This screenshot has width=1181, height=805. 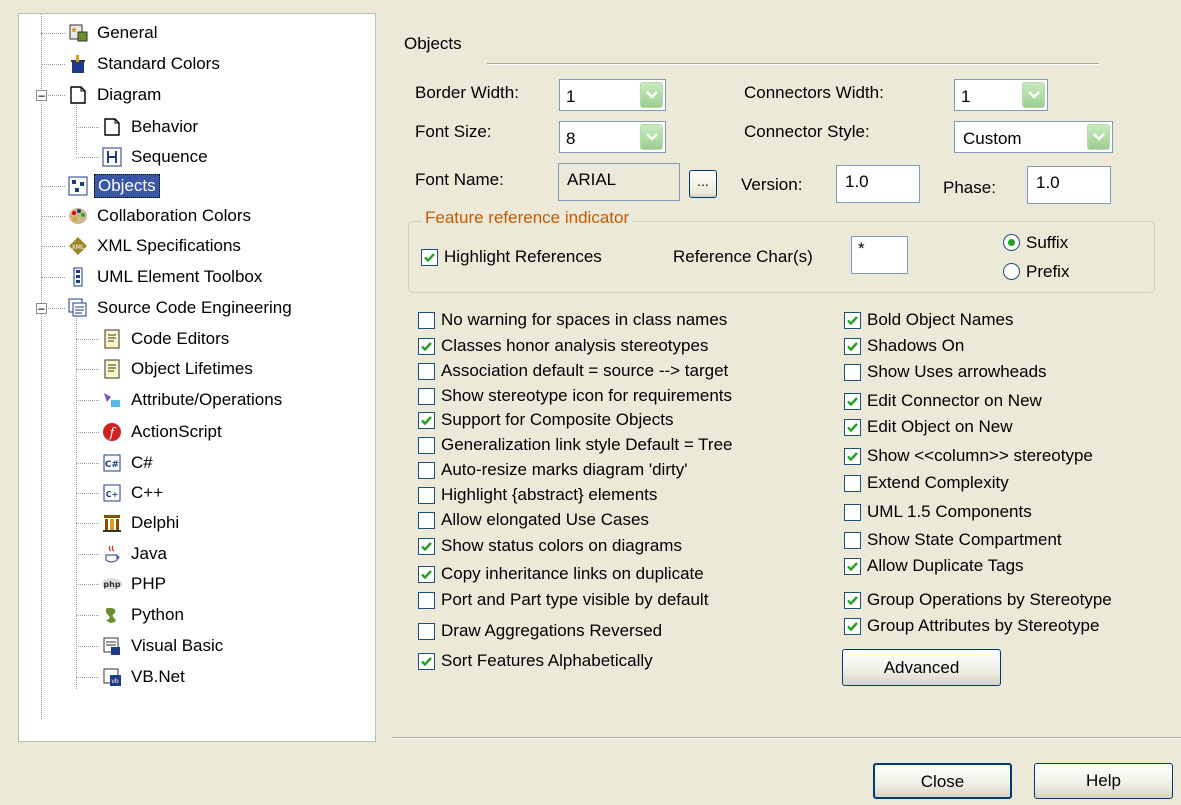 What do you see at coordinates (178, 369) in the screenshot?
I see `tree-item-object-lifetimes: Object Lifetimes` at bounding box center [178, 369].